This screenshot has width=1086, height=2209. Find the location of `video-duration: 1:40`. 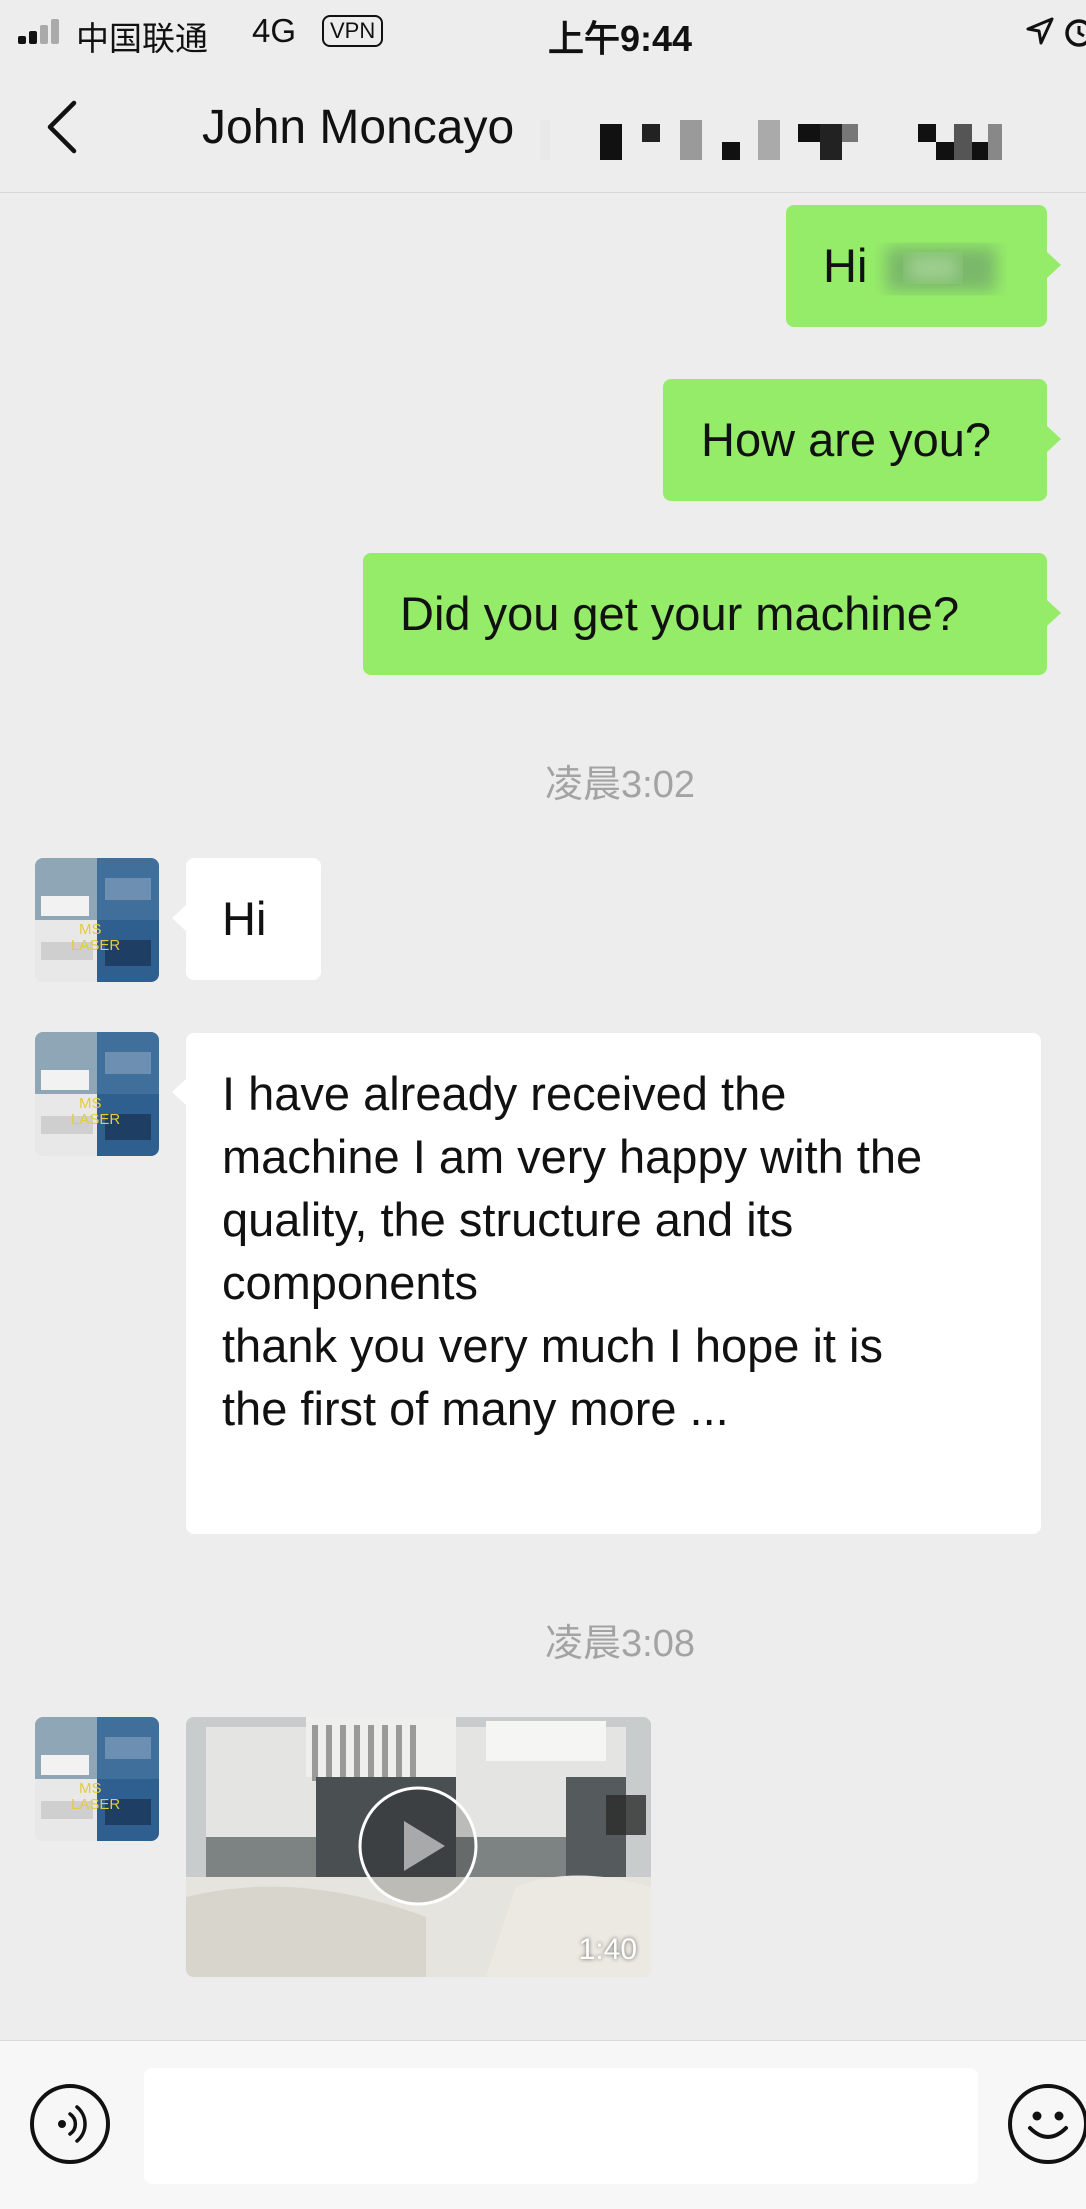

video-duration: 1:40 is located at coordinates (607, 1949).